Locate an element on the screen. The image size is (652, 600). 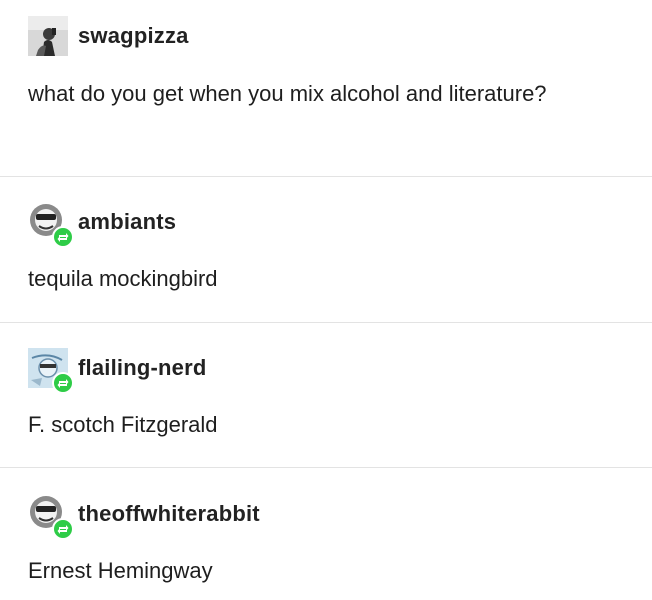
post-header: flailing-nerd is located at coordinates (117, 371).